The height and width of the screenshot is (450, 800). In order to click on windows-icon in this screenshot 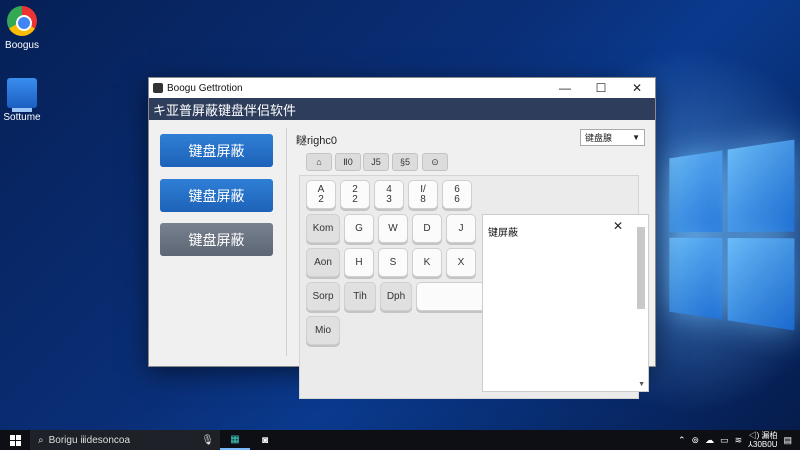, I will do `click(15, 440)`.